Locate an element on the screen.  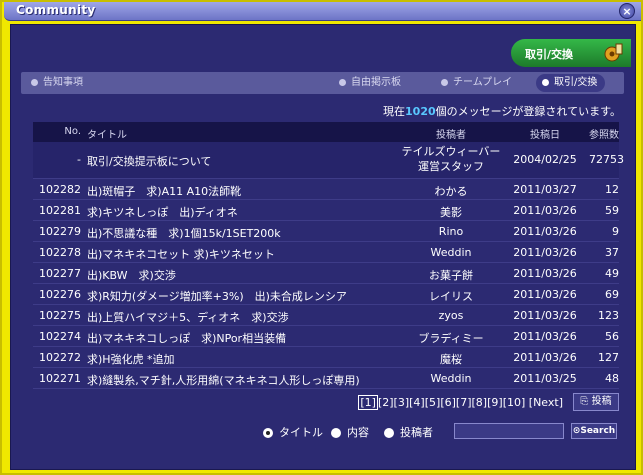
page-link: [8] is located at coordinates (480, 402).